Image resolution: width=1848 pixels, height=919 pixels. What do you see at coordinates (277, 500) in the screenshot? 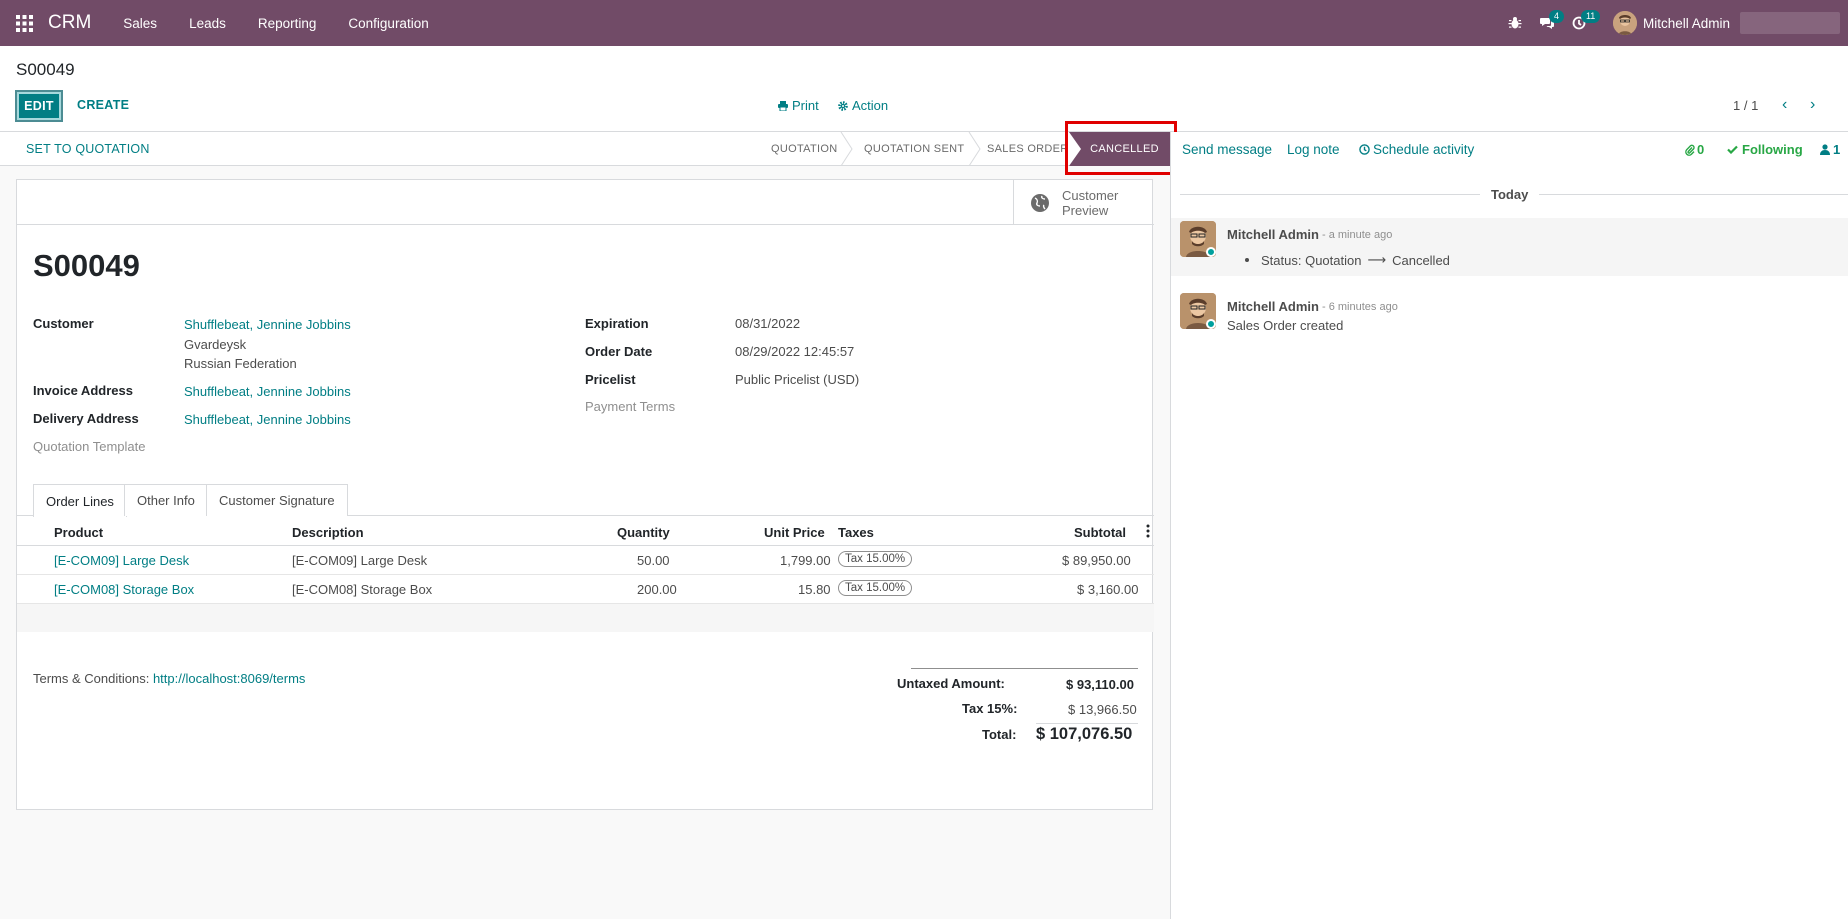
I see `tab-customer-signature: Customer Signature` at bounding box center [277, 500].